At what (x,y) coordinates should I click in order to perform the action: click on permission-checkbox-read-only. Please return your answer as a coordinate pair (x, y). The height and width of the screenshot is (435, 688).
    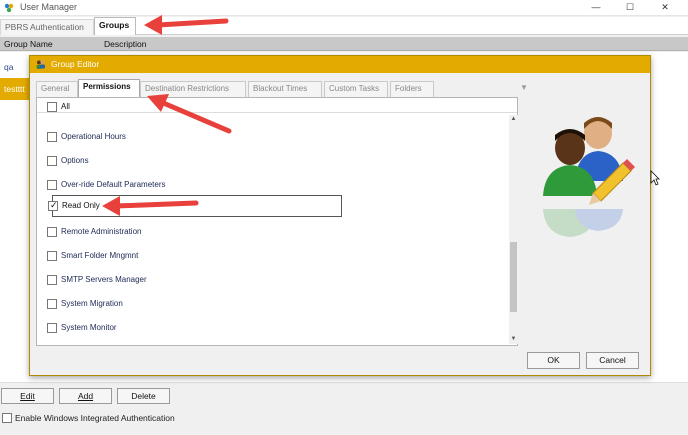
    Looking at the image, I should click on (53, 205).